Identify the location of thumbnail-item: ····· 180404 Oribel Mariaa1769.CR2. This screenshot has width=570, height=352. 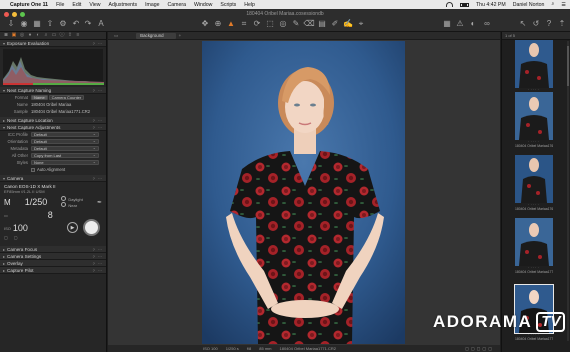
(534, 183).